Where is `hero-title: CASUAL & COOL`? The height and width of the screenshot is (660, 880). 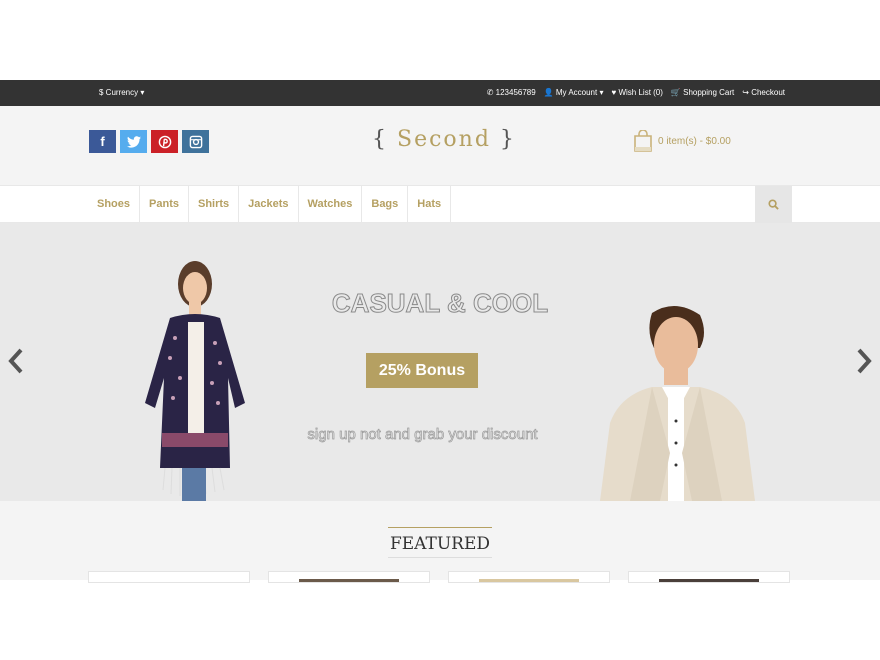
hero-title: CASUAL & COOL is located at coordinates (440, 303).